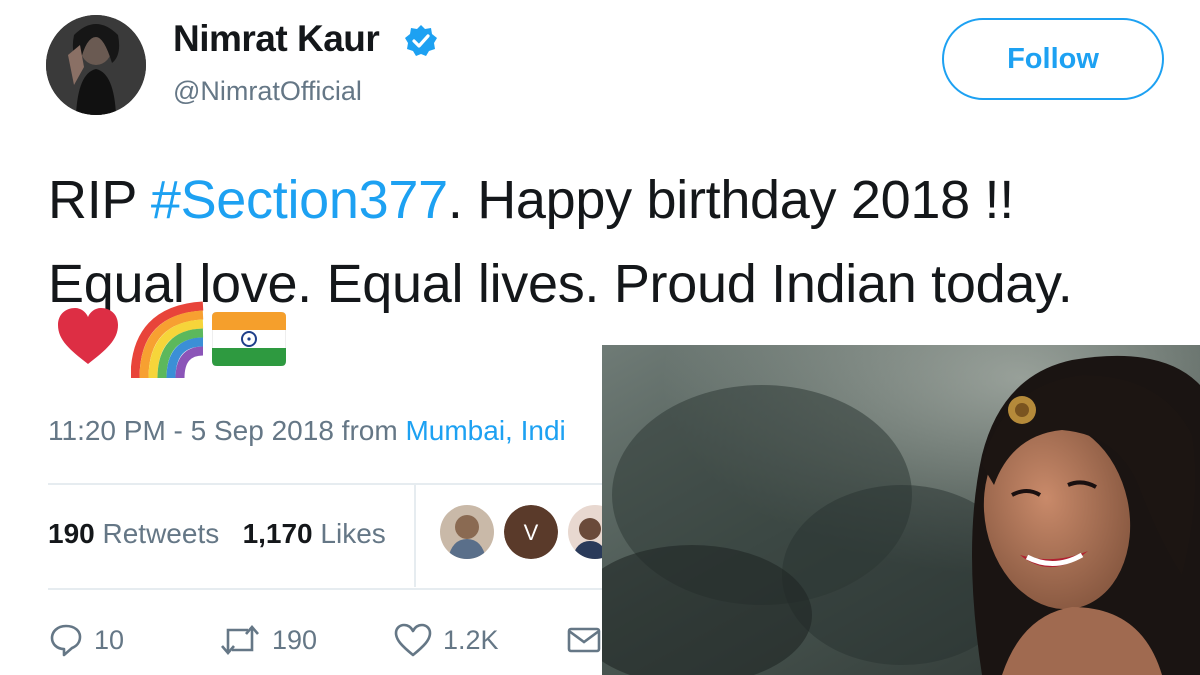 Image resolution: width=1200 pixels, height=675 pixels. I want to click on likes-count: 1,170, so click(277, 533).